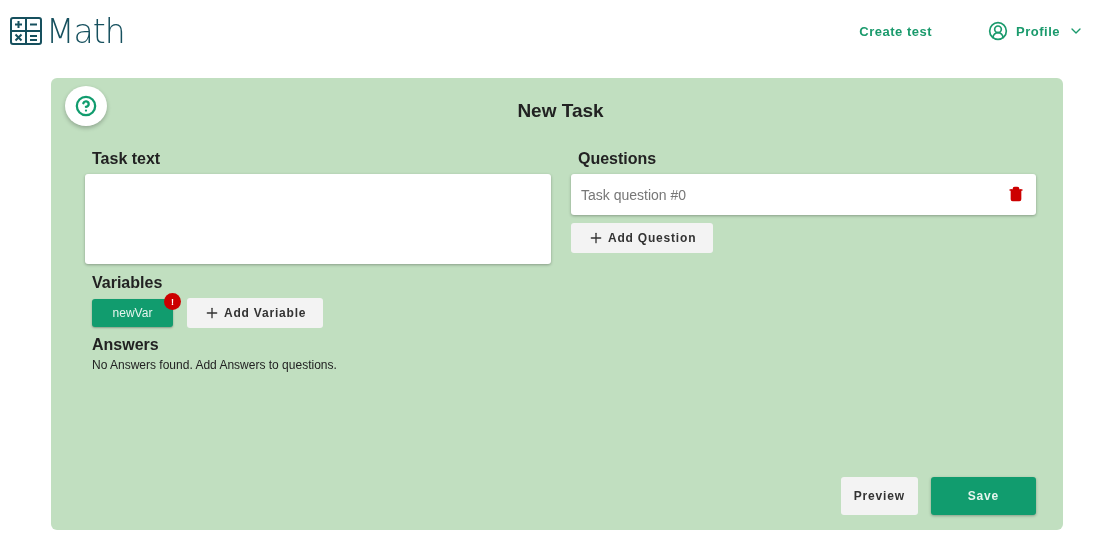 The height and width of the screenshot is (555, 1120). Describe the element at coordinates (318, 219) in the screenshot. I see `task-text-field` at that location.